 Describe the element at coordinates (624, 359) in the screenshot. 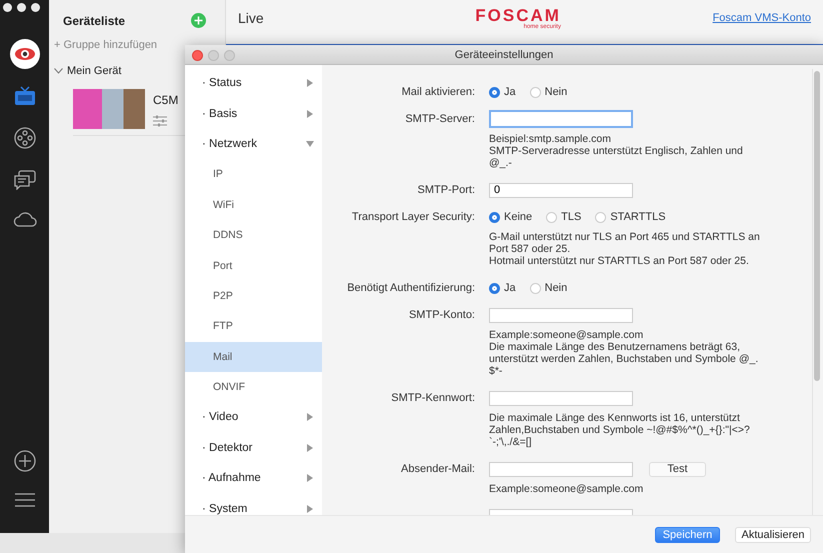

I see `hint-text: Die maximale Länge des Benutzernamens beträgt 63, unterstützt werden Zahlen, Buchstaben und Symbole @_. $*-` at that location.